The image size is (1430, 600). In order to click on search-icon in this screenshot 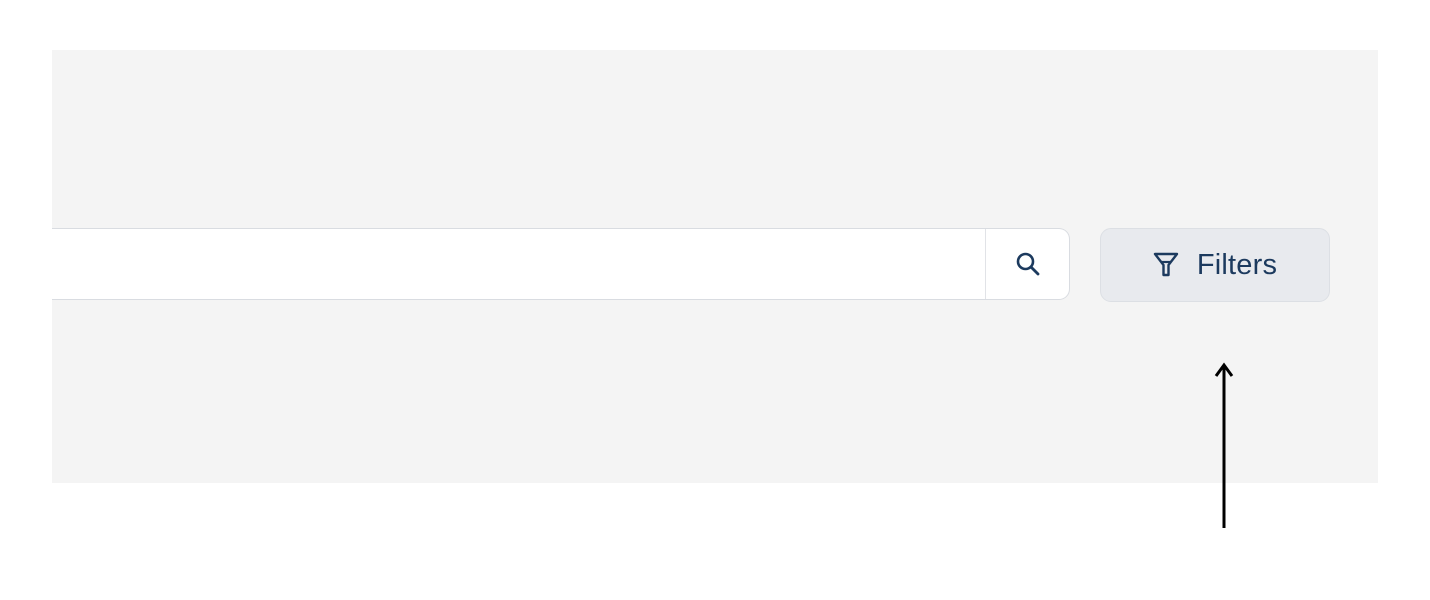, I will do `click(1027, 264)`.